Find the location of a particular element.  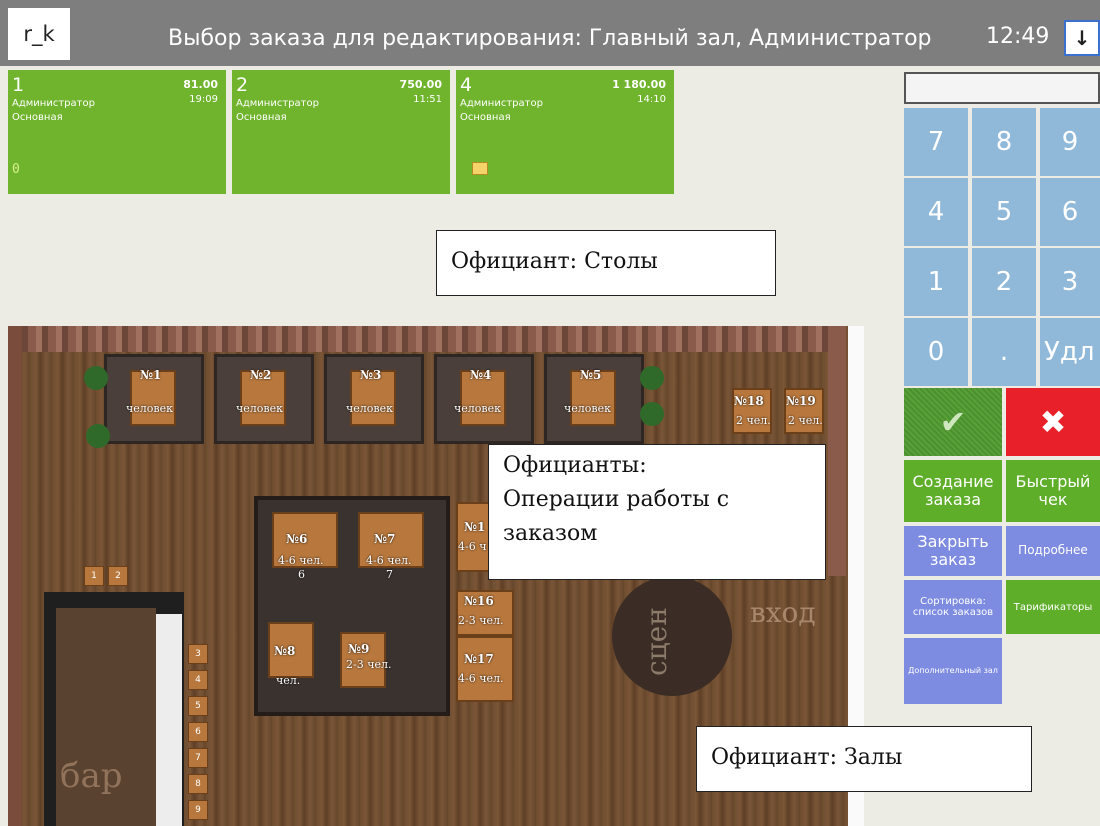

bar-seat: 1 is located at coordinates (94, 576).